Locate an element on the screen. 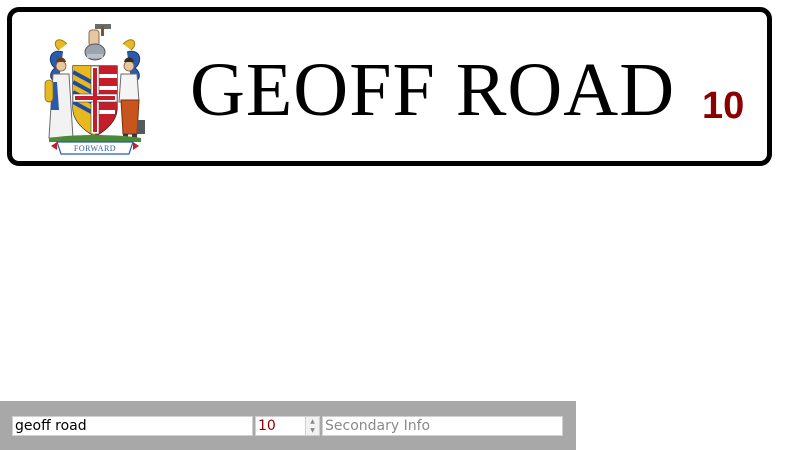  street-name-input is located at coordinates (132, 426).